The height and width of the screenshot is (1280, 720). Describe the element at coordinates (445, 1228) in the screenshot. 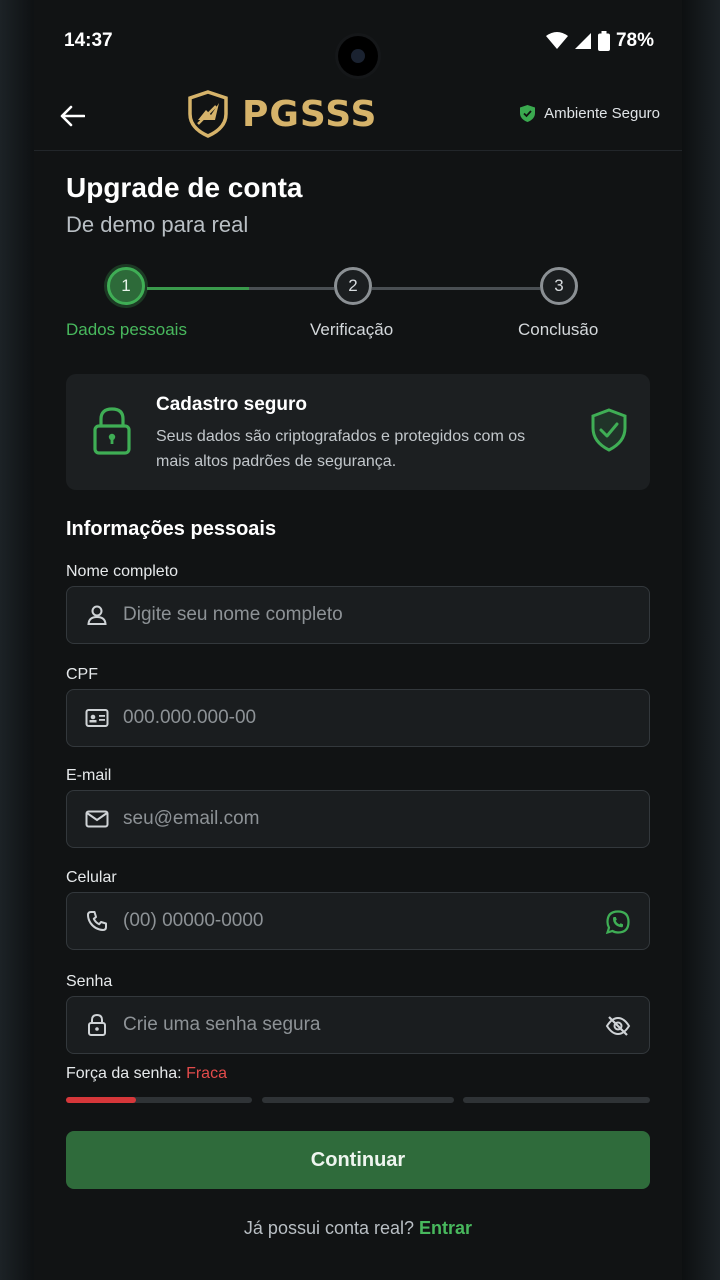

I see `login-link: Entrar` at that location.